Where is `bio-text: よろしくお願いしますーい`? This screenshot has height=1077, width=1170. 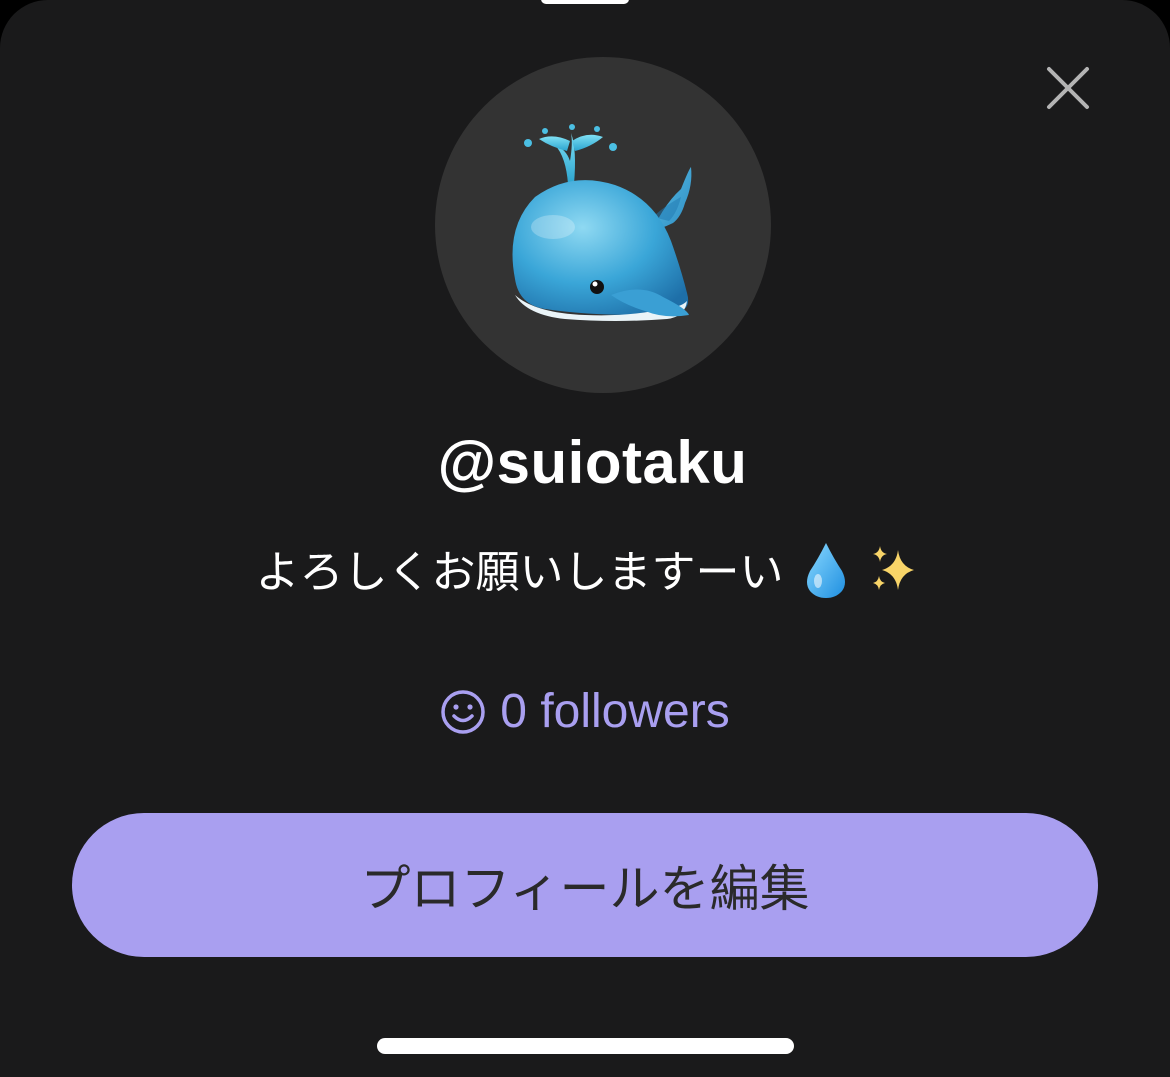 bio-text: よろしくお願いしますーい is located at coordinates (519, 572).